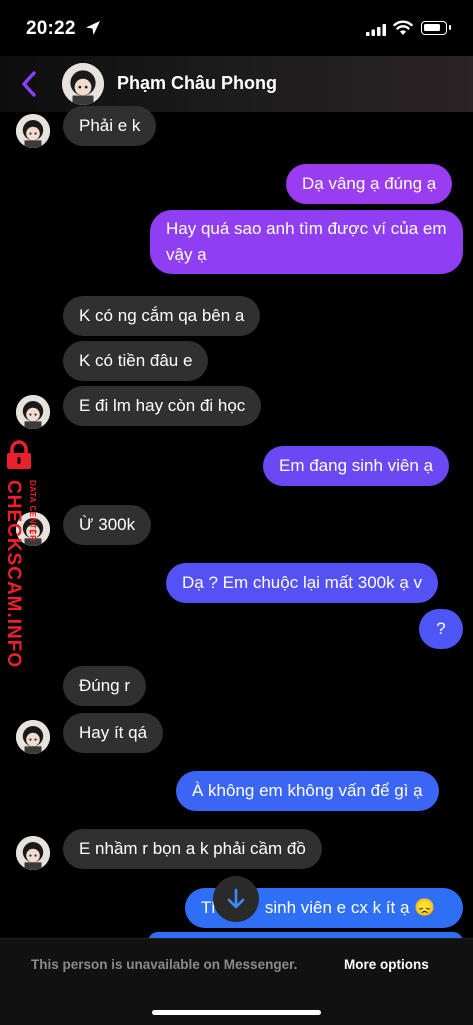 The width and height of the screenshot is (473, 1025). Describe the element at coordinates (110, 126) in the screenshot. I see `message-incoming: Phải e k` at that location.